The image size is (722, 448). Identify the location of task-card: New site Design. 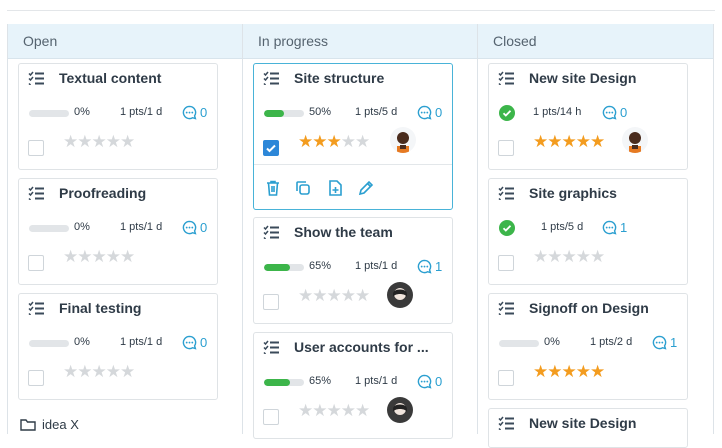
(588, 428).